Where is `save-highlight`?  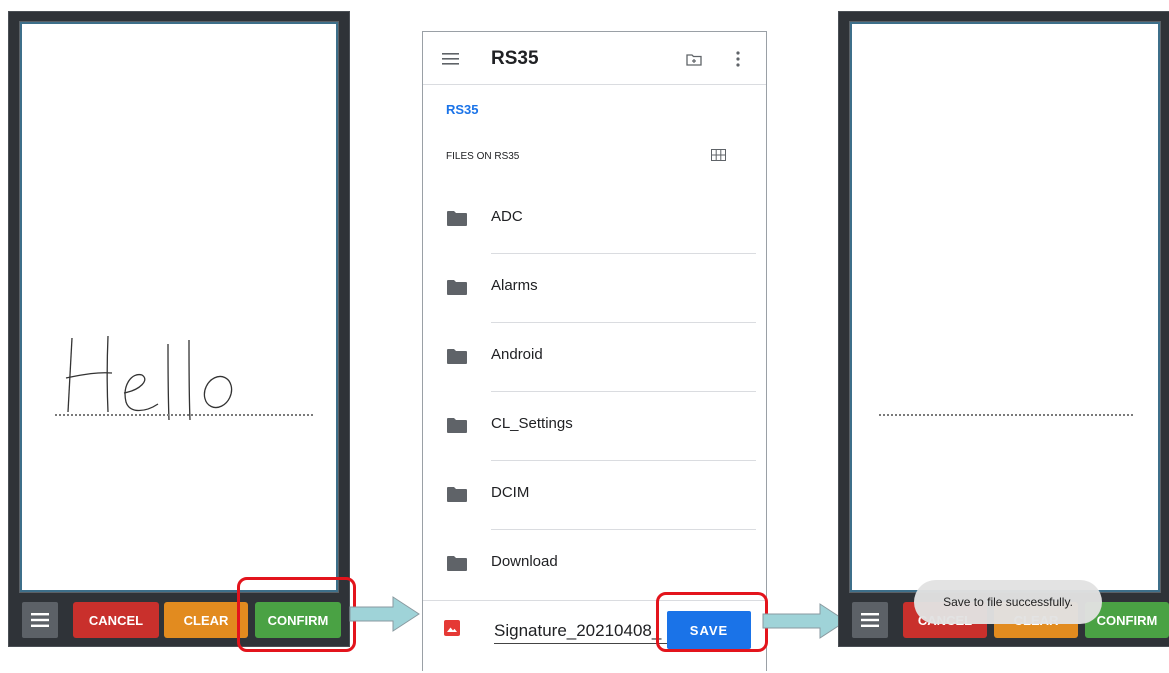 save-highlight is located at coordinates (712, 622).